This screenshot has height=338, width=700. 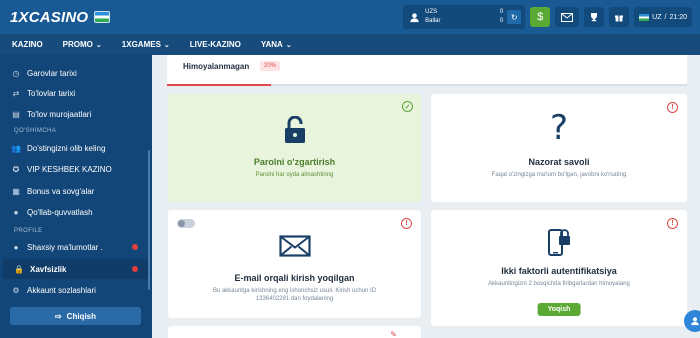 What do you see at coordinates (294, 175) in the screenshot?
I see `card-description: Parolni har oyda almashtiring` at bounding box center [294, 175].